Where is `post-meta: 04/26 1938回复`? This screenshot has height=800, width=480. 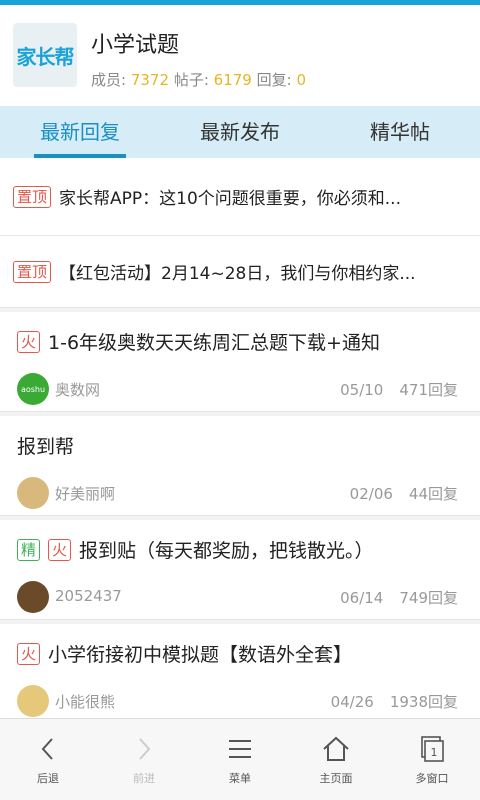 post-meta: 04/26 1938回复 is located at coordinates (394, 701).